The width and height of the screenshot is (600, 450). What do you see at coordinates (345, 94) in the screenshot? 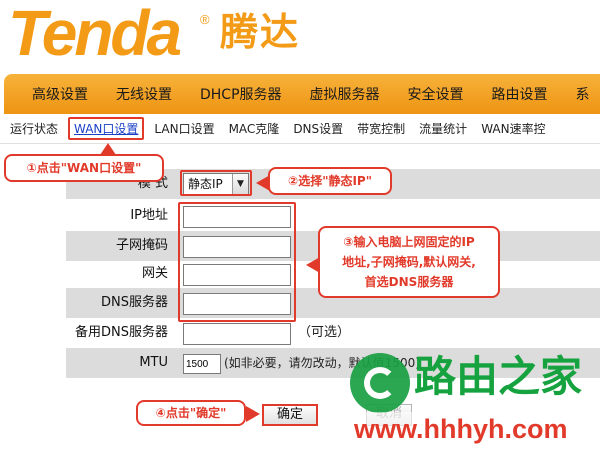
I see `main-nav-item-virtual-server: 虚拟服务器` at bounding box center [345, 94].